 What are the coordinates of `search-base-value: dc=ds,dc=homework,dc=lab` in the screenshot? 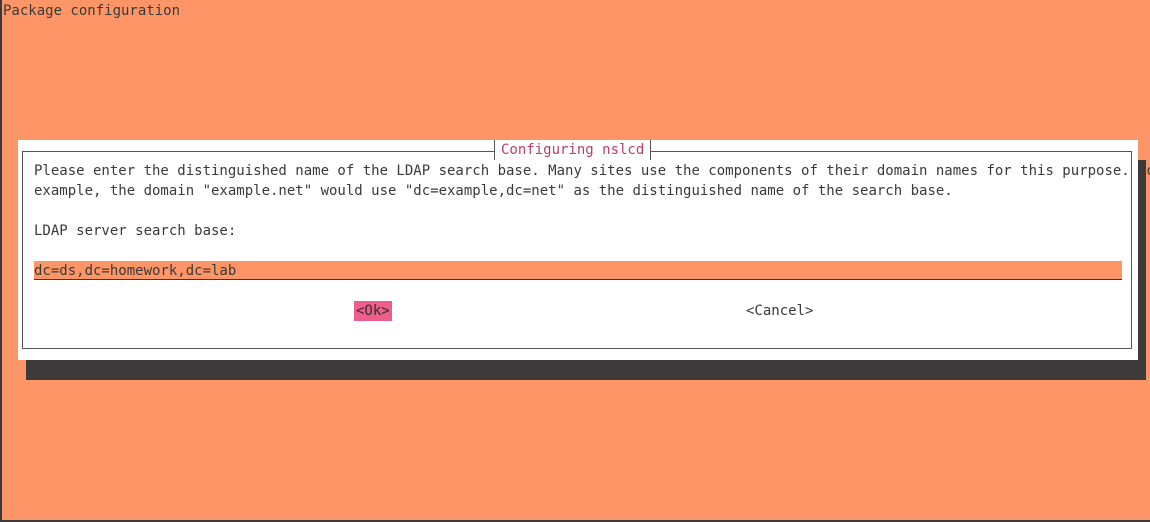 It's located at (135, 271).